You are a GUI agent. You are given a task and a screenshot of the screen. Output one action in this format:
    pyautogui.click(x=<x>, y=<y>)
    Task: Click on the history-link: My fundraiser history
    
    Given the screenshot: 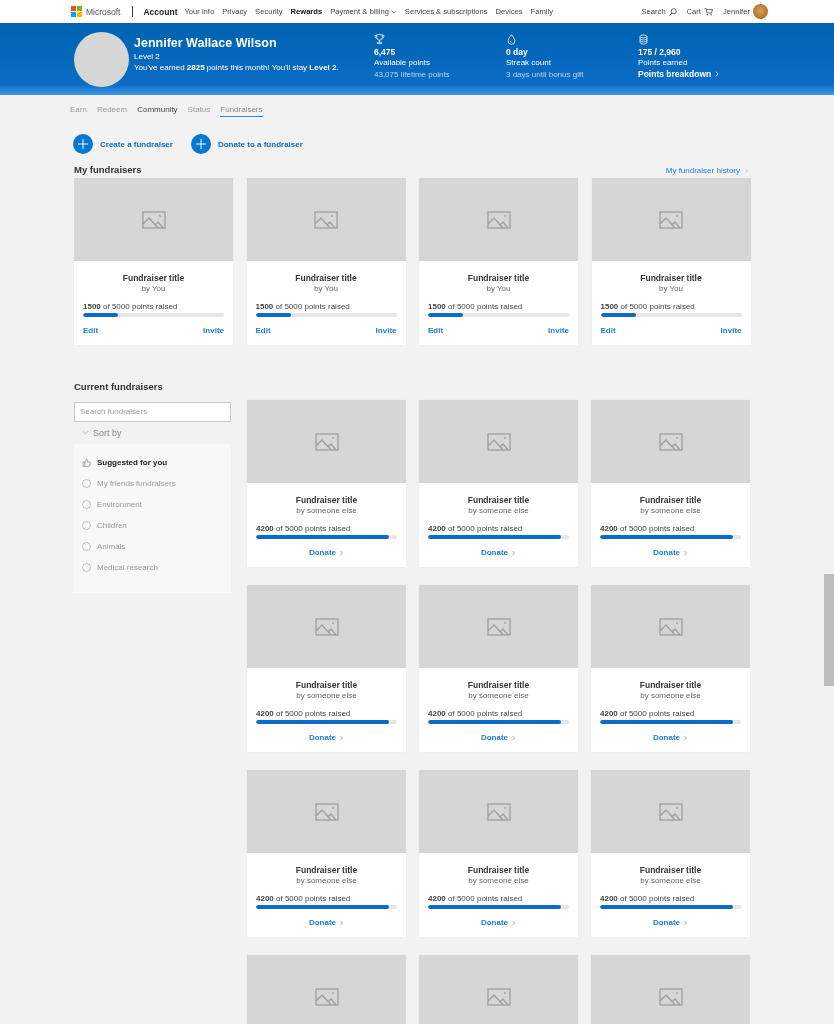 What is the action you would take?
    pyautogui.click(x=707, y=170)
    